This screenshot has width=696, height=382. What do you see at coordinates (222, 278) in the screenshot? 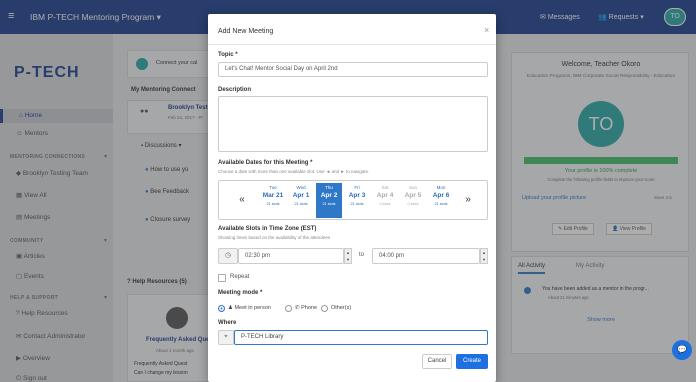
I see `repeat-checkbox` at bounding box center [222, 278].